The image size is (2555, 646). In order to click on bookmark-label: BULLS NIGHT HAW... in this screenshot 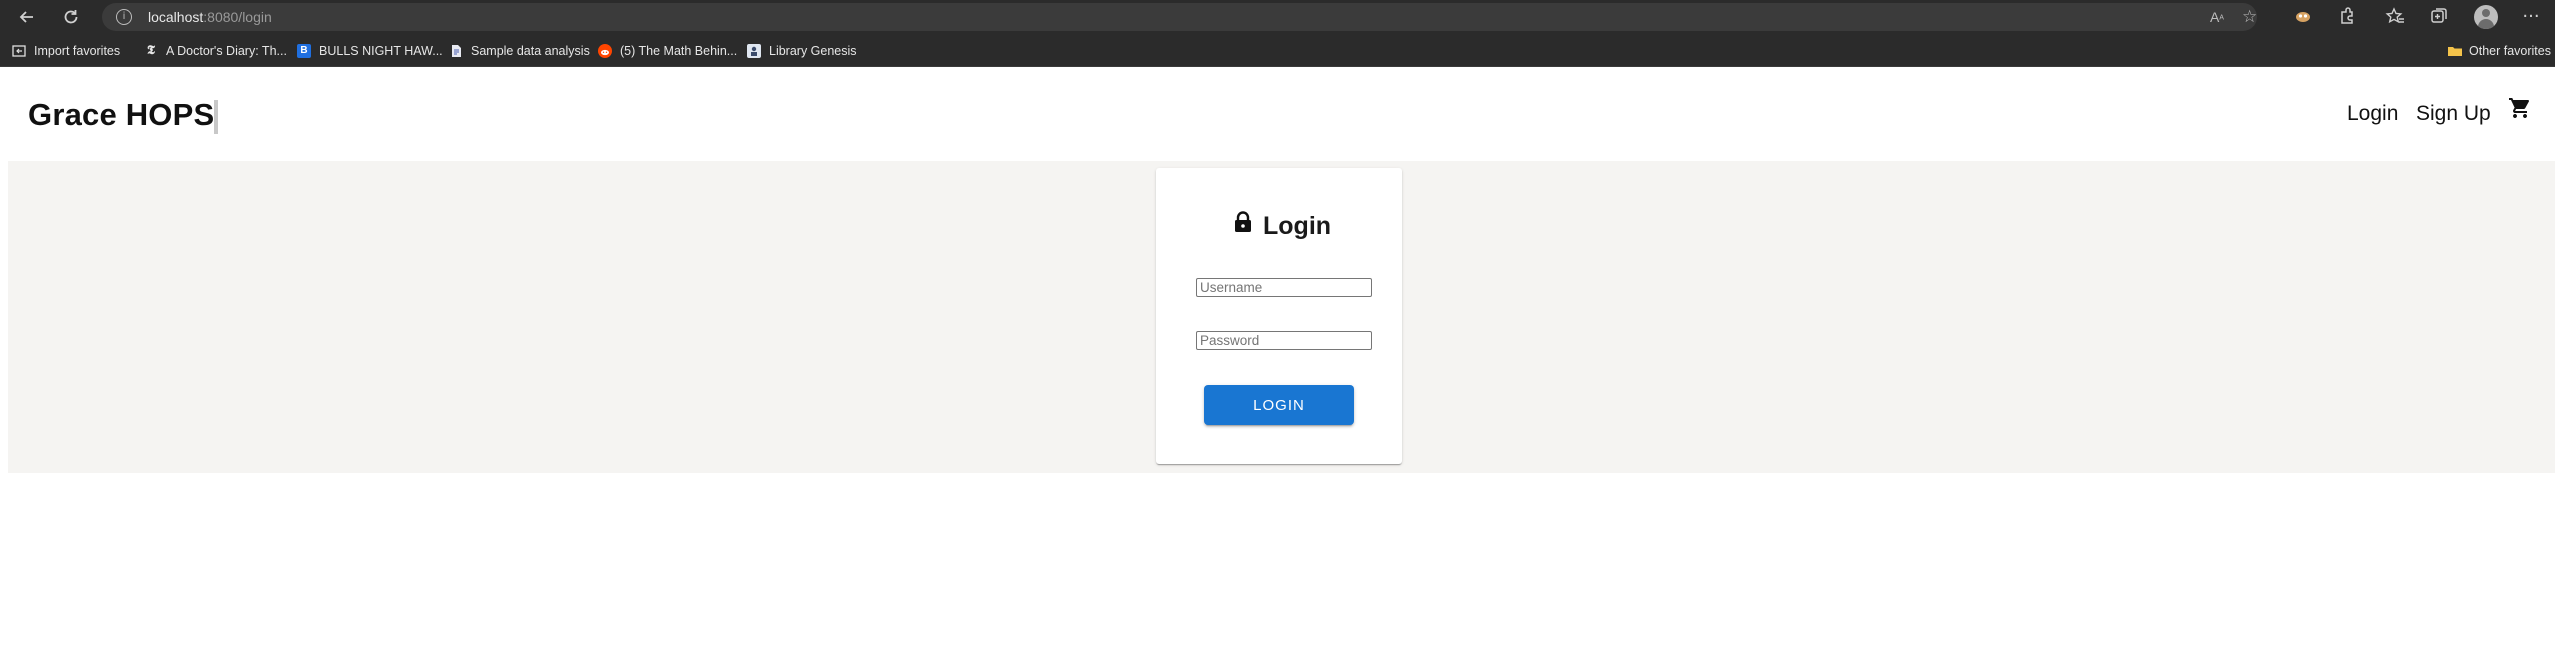, I will do `click(381, 51)`.